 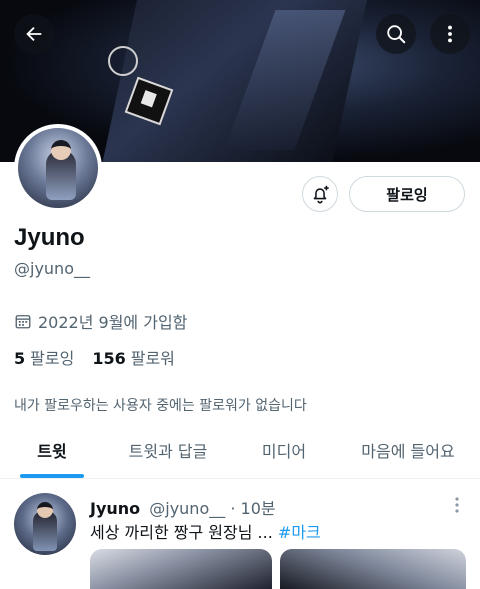 I want to click on joined-date: 2022년 9월에 가입함, so click(x=100, y=321).